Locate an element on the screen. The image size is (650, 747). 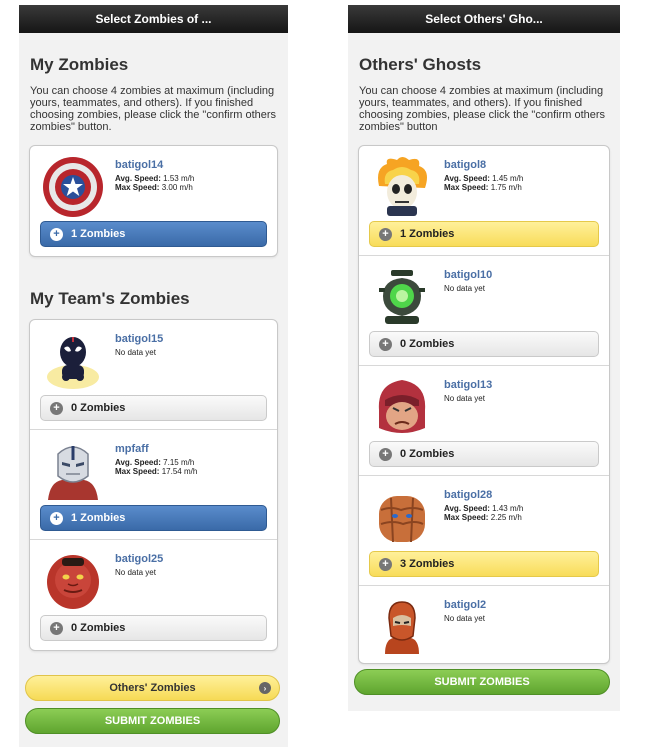
ghost-name: batigol13 is located at coordinates (468, 385).